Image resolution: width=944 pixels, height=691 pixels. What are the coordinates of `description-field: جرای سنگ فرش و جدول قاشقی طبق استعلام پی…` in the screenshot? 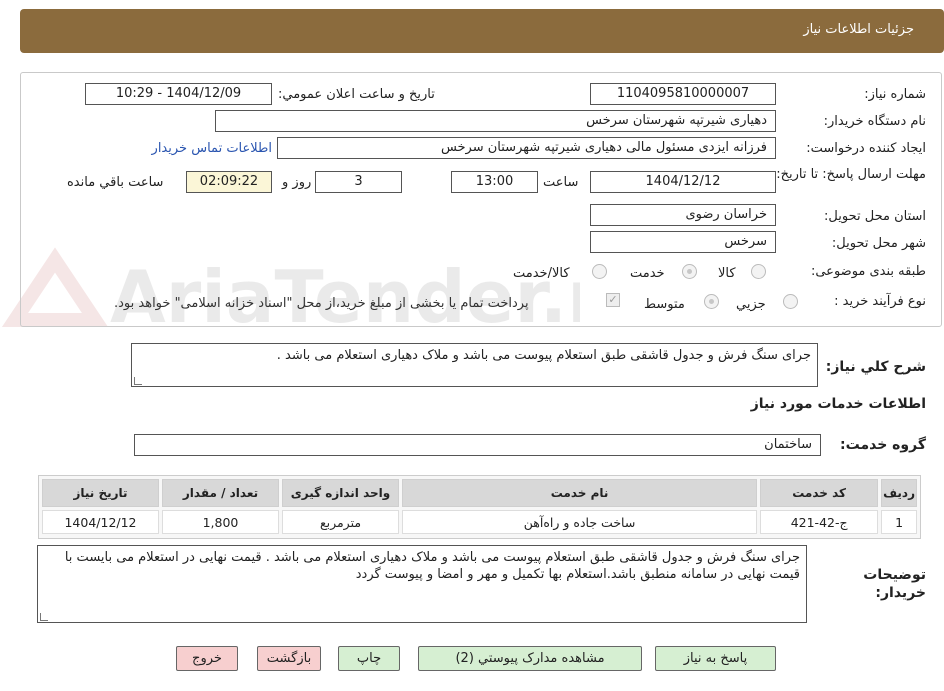 It's located at (474, 365).